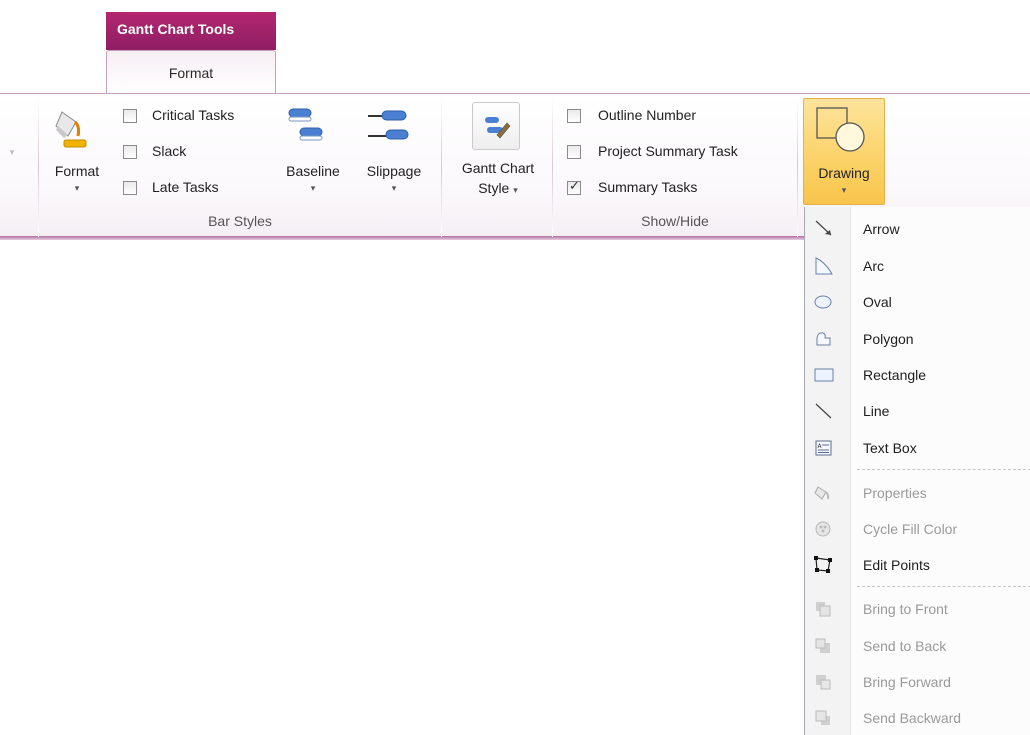 The image size is (1030, 735). What do you see at coordinates (844, 173) in the screenshot?
I see `drawing-button-label: Drawing` at bounding box center [844, 173].